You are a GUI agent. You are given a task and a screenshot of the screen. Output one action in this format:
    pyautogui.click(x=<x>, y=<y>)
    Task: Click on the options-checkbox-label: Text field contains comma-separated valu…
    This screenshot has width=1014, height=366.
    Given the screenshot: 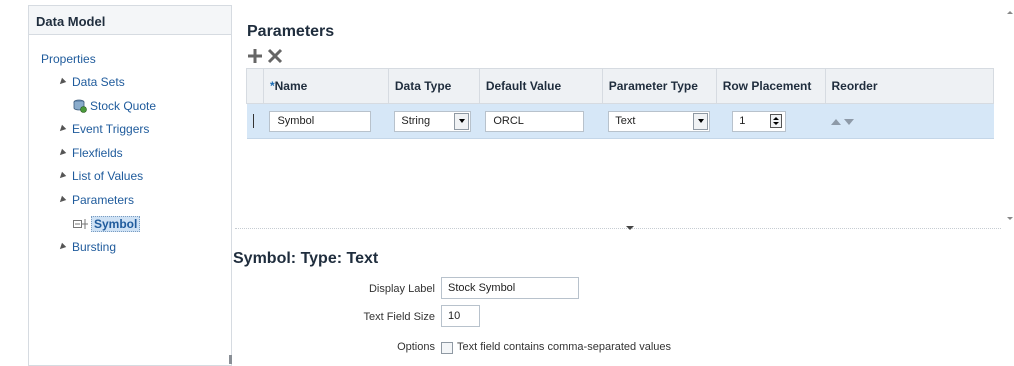 What is the action you would take?
    pyautogui.click(x=564, y=347)
    